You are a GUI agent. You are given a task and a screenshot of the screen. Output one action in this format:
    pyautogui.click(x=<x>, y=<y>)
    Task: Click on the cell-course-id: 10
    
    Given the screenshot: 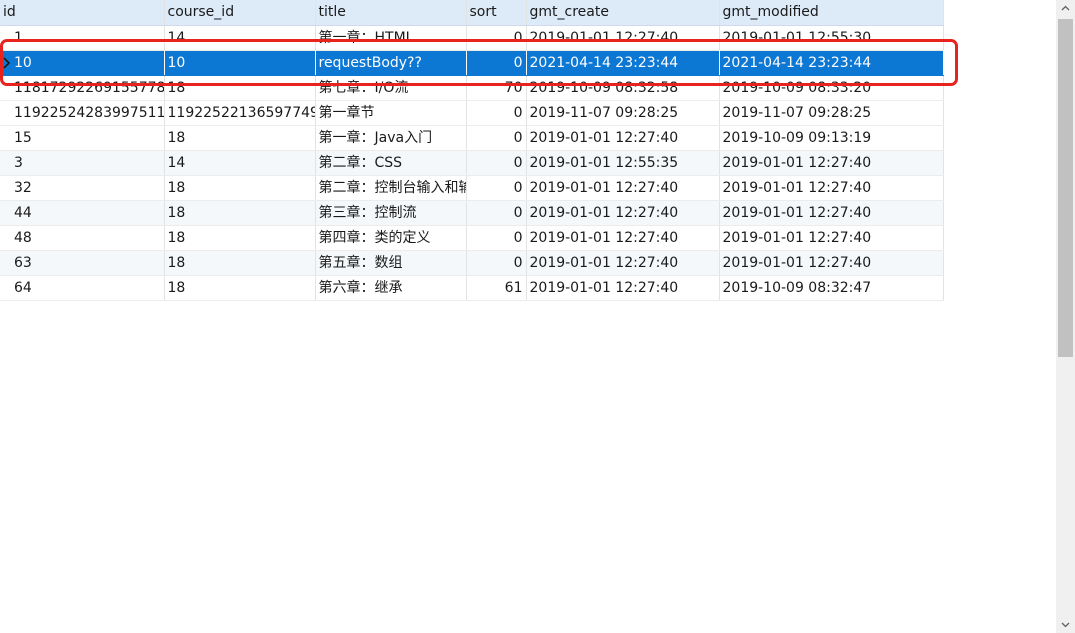 What is the action you would take?
    pyautogui.click(x=240, y=63)
    